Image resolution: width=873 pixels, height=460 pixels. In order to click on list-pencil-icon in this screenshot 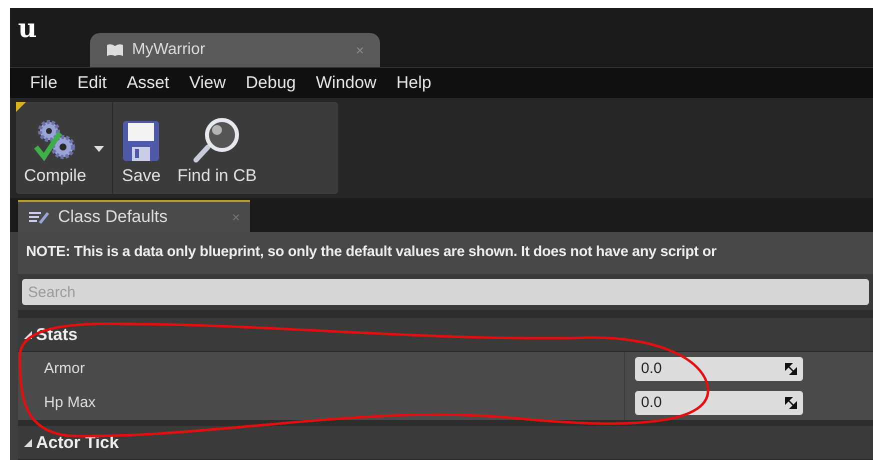, I will do `click(39, 217)`.